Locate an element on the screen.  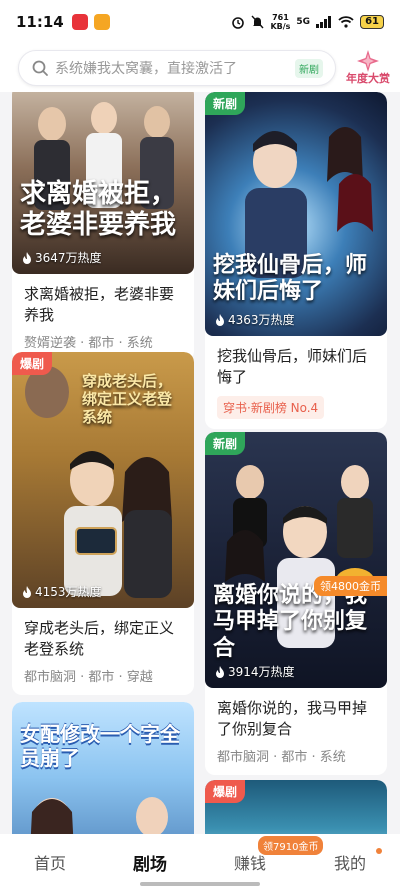
status-time: 11:14 is located at coordinates (40, 22).